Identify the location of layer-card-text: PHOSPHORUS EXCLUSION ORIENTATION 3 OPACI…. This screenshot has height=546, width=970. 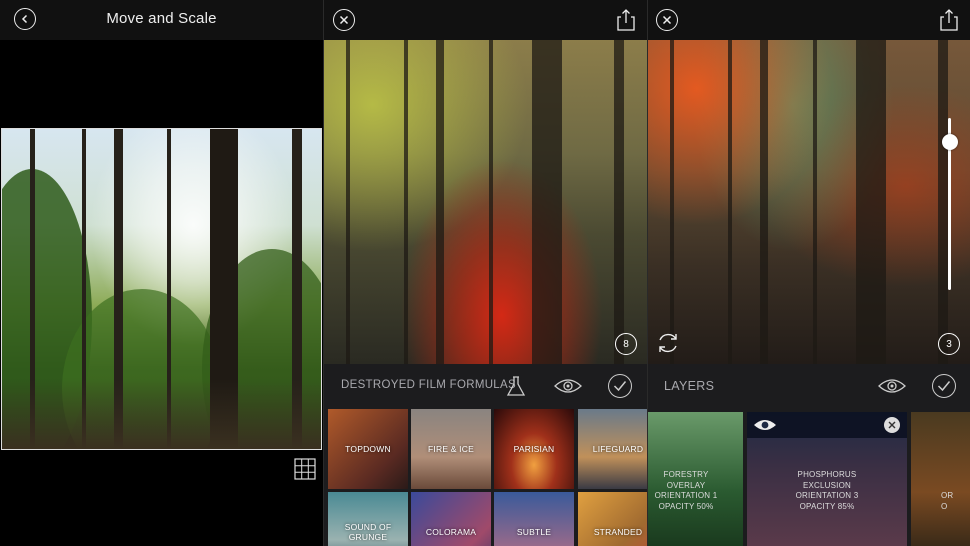
(827, 490).